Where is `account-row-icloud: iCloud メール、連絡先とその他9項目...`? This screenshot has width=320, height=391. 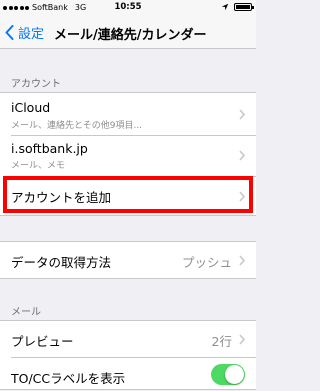 account-row-icloud: iCloud メール、連絡先とその他9項目... is located at coordinates (128, 114).